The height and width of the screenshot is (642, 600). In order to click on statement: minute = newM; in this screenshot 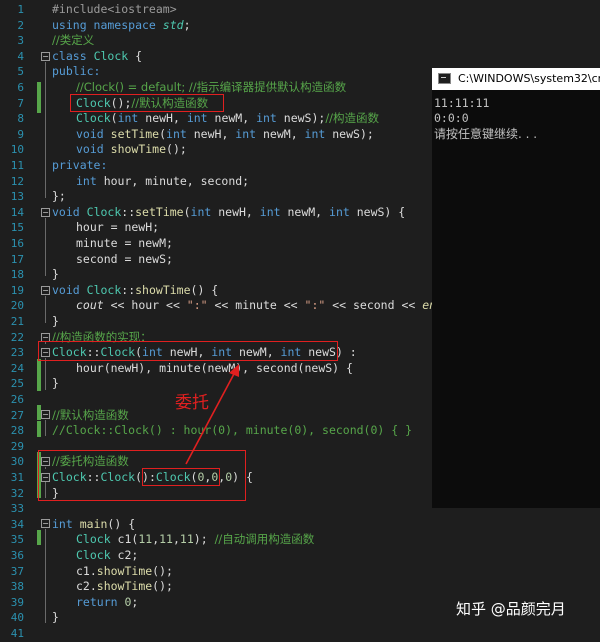, I will do `click(124, 243)`.